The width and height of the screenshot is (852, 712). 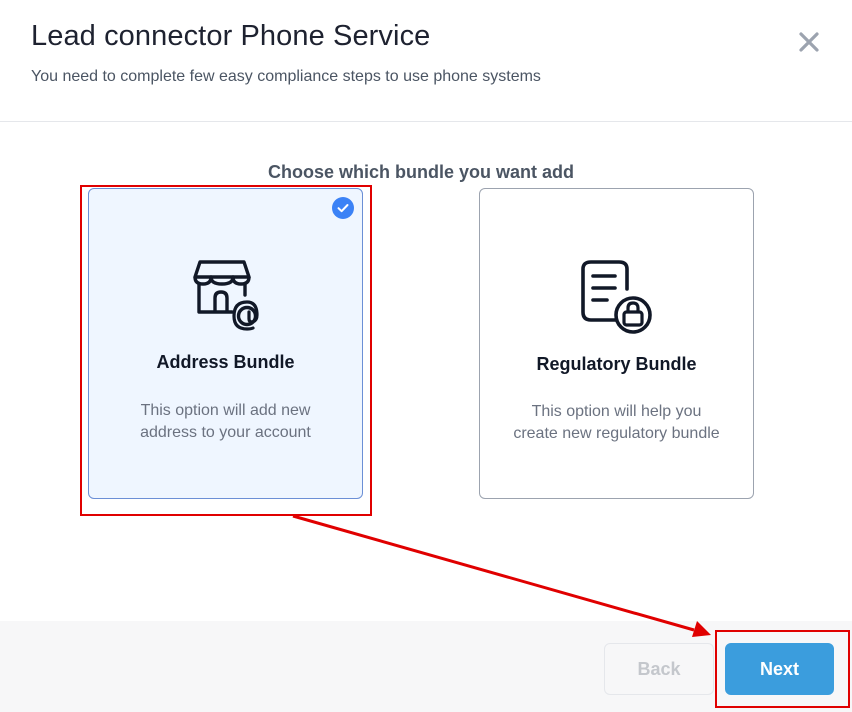 What do you see at coordinates (343, 208) in the screenshot?
I see `selected-check-icon` at bounding box center [343, 208].